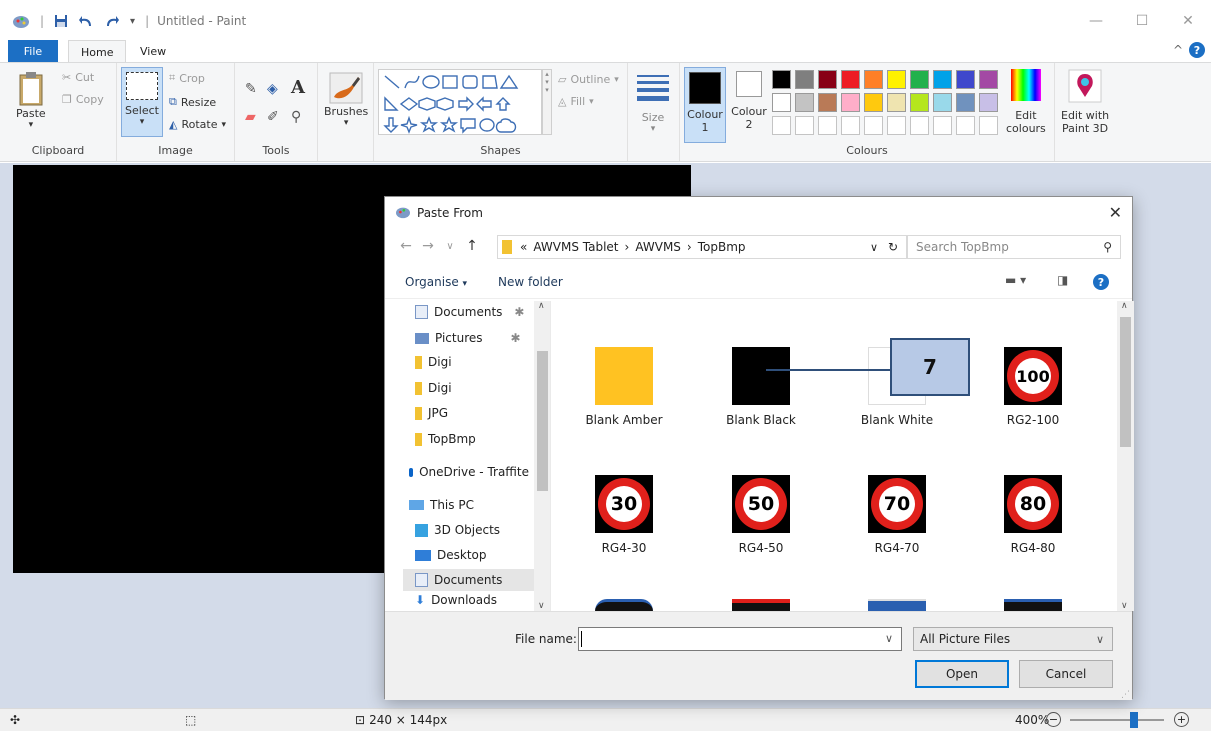 This screenshot has height=731, width=1211. I want to click on file-rg4-30: 30 RG4-30, so click(624, 515).